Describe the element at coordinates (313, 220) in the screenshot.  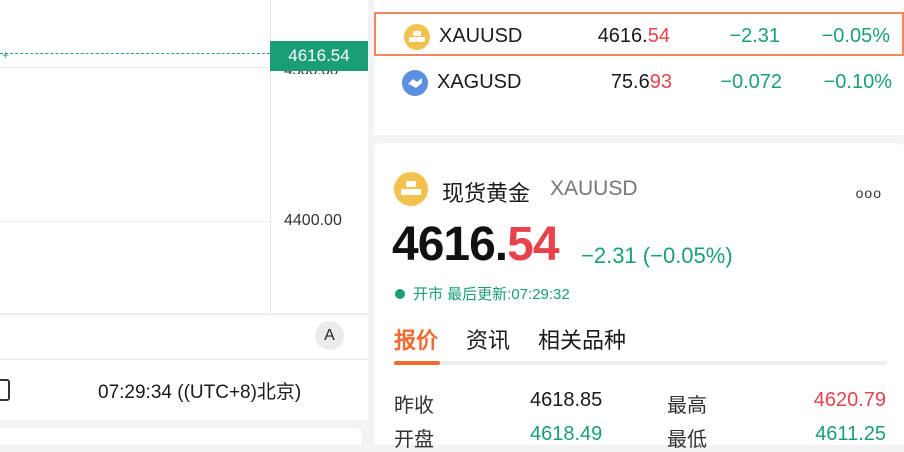
I see `axis-tick-4400: 4400.00` at that location.